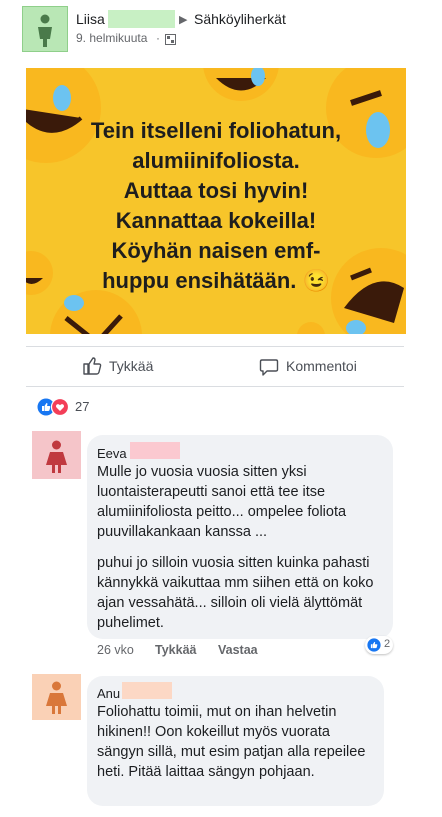 The width and height of the screenshot is (442, 817). Describe the element at coordinates (387, 644) in the screenshot. I see `comment-reaction-count: 2` at that location.